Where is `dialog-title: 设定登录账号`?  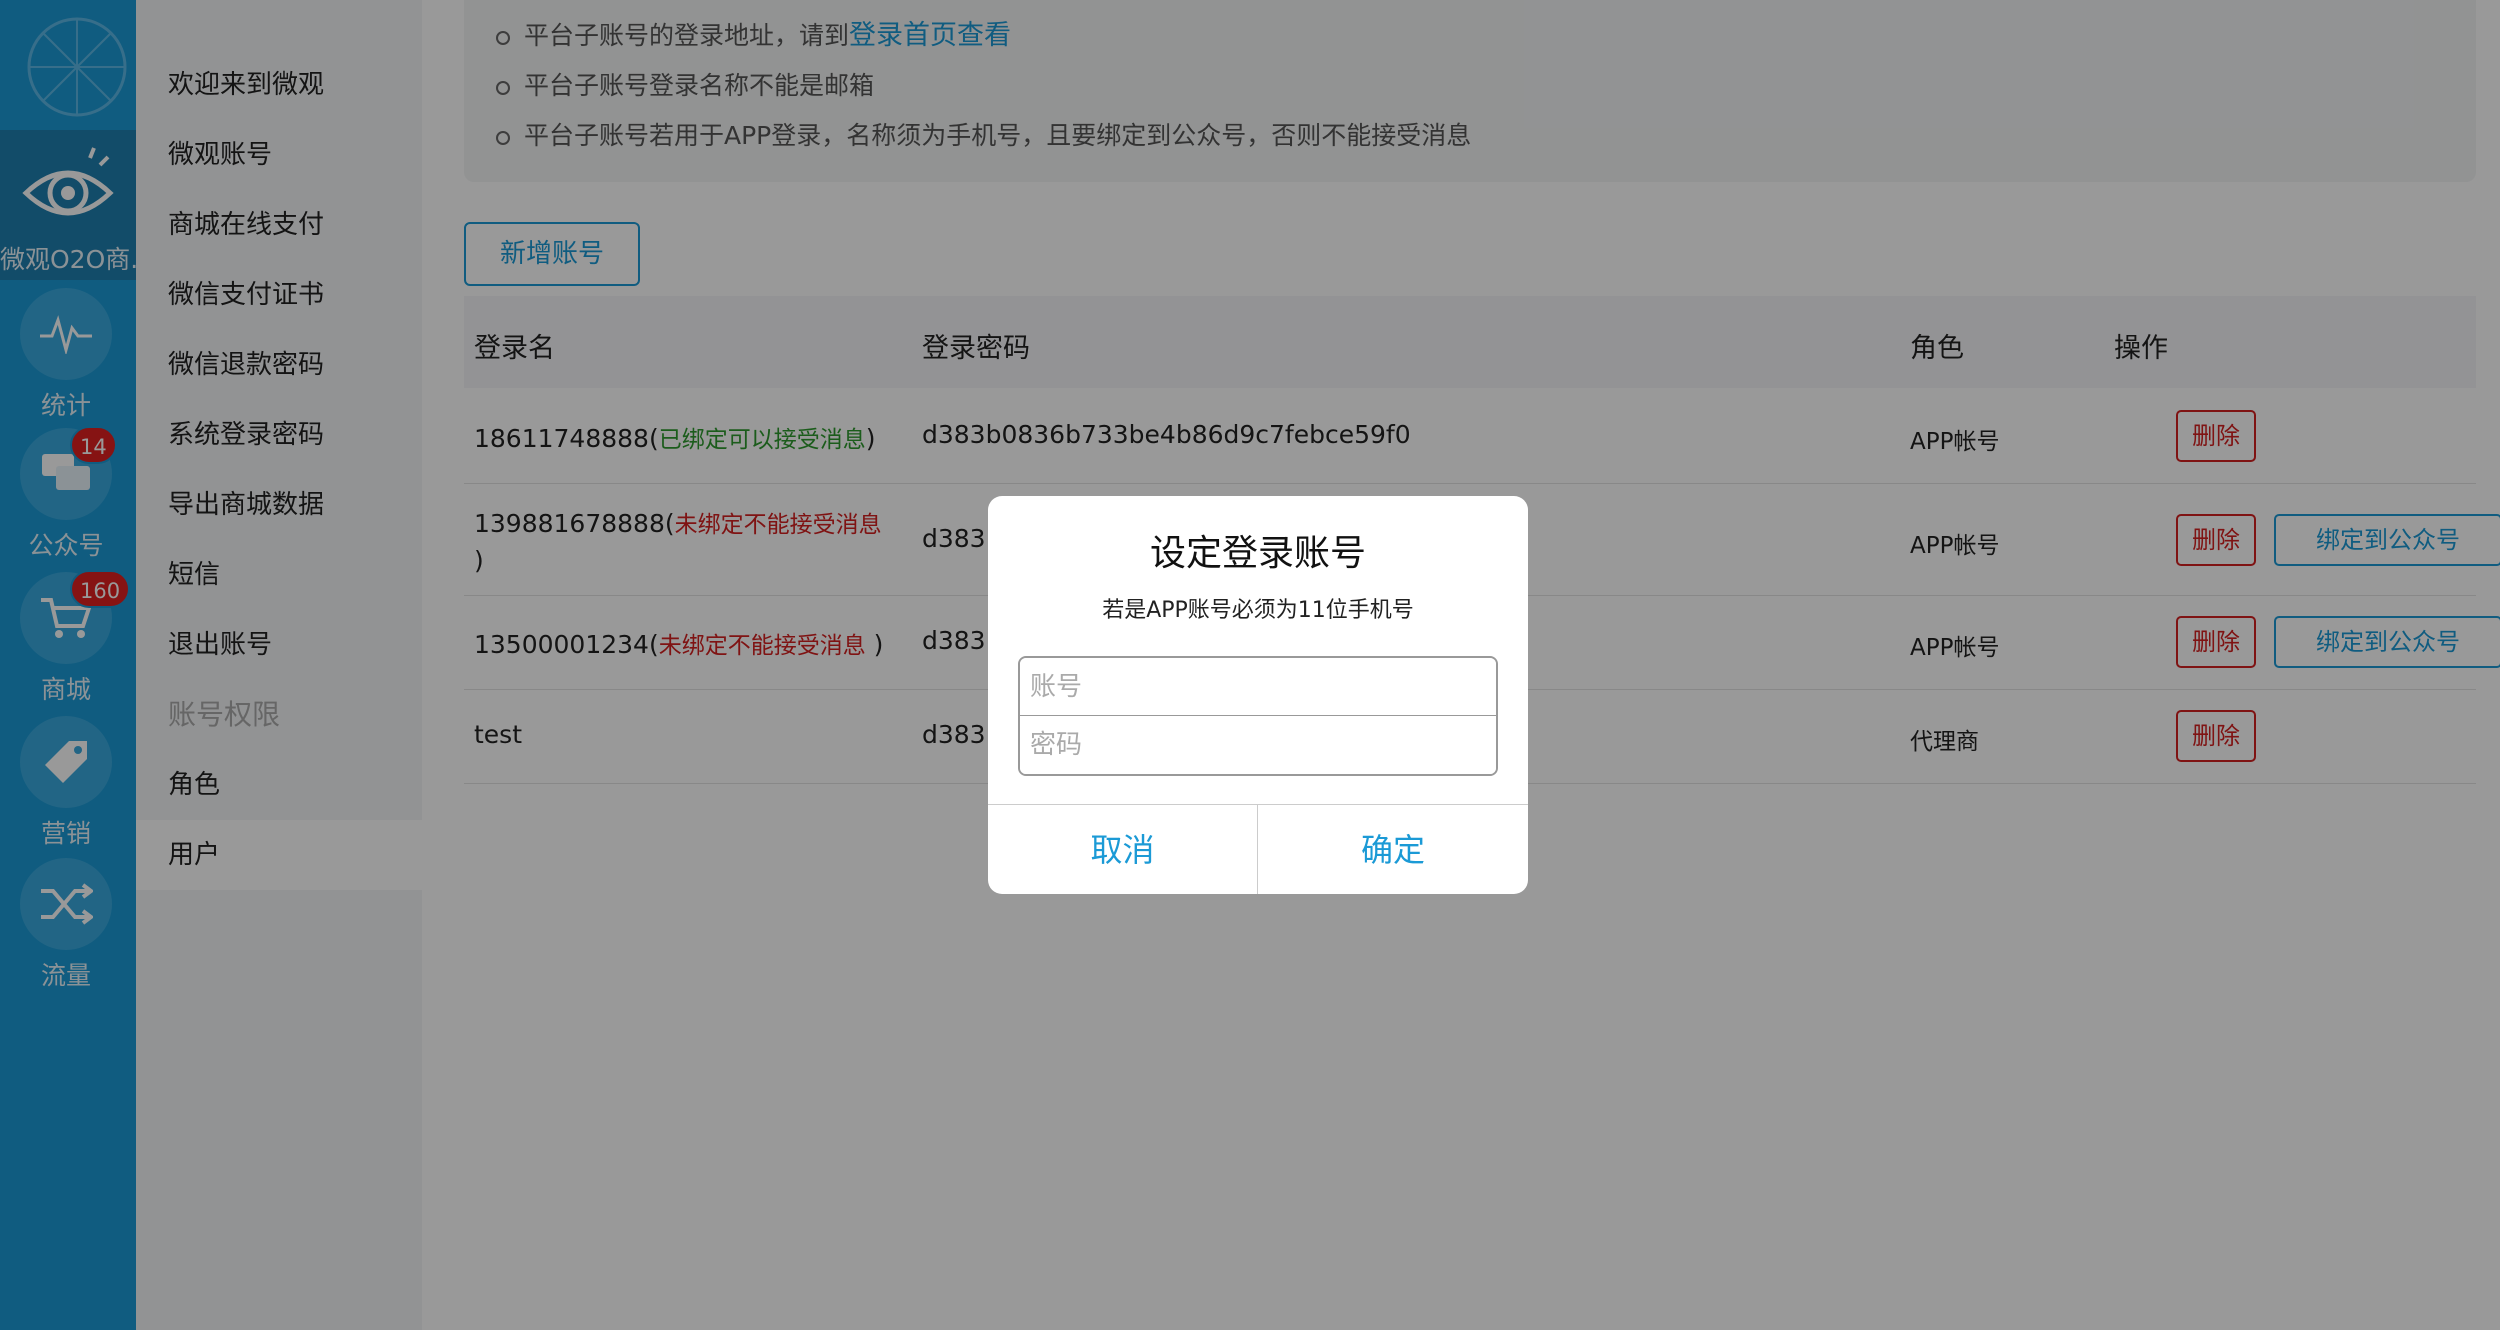 dialog-title: 设定登录账号 is located at coordinates (1257, 553).